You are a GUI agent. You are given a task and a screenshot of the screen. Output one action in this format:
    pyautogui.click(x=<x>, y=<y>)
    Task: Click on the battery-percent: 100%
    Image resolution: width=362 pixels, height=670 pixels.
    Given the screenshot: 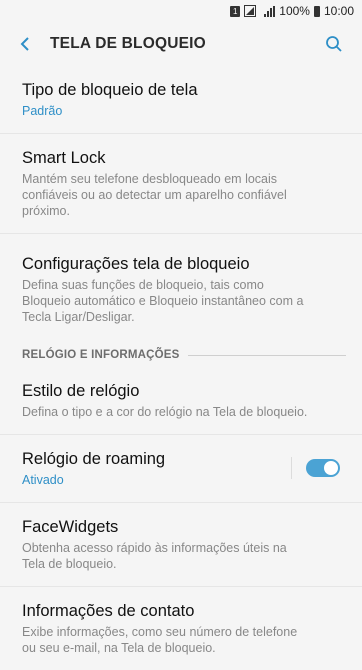 What is the action you would take?
    pyautogui.click(x=294, y=11)
    